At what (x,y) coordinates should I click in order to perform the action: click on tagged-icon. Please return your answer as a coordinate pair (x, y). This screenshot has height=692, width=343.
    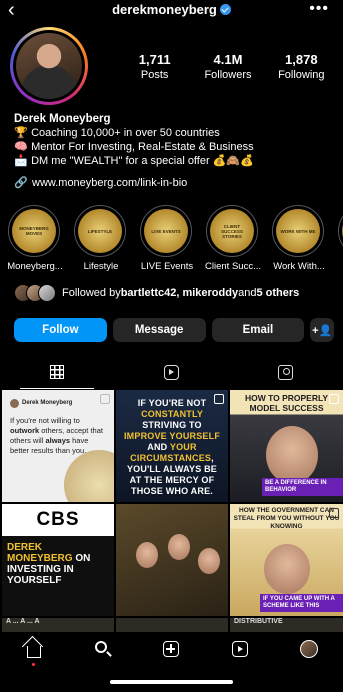
    Looking at the image, I should click on (286, 372).